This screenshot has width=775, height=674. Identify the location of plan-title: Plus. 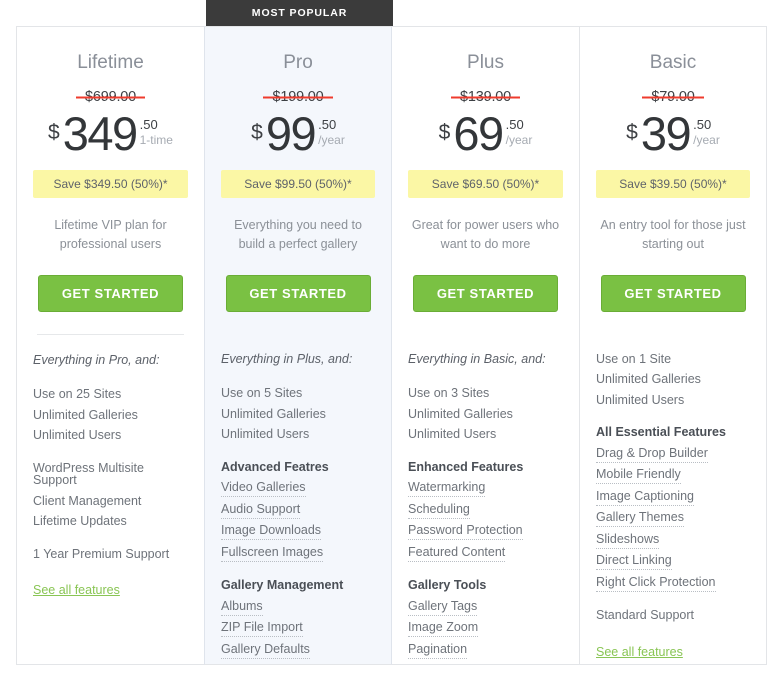
(485, 62).